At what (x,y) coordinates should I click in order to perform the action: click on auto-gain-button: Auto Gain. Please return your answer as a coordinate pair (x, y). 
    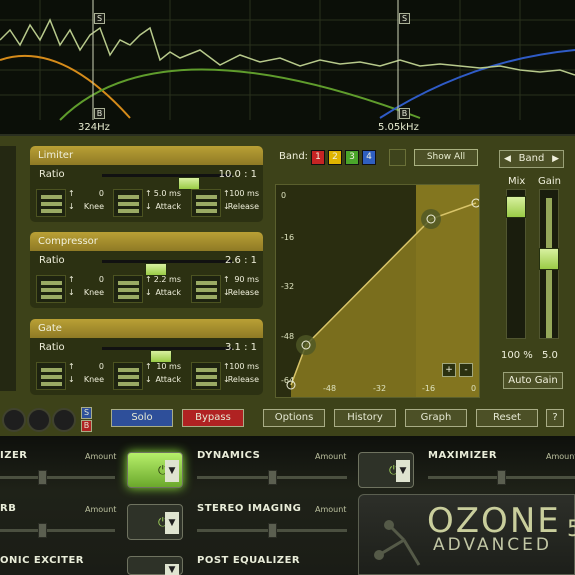
    Looking at the image, I should click on (533, 380).